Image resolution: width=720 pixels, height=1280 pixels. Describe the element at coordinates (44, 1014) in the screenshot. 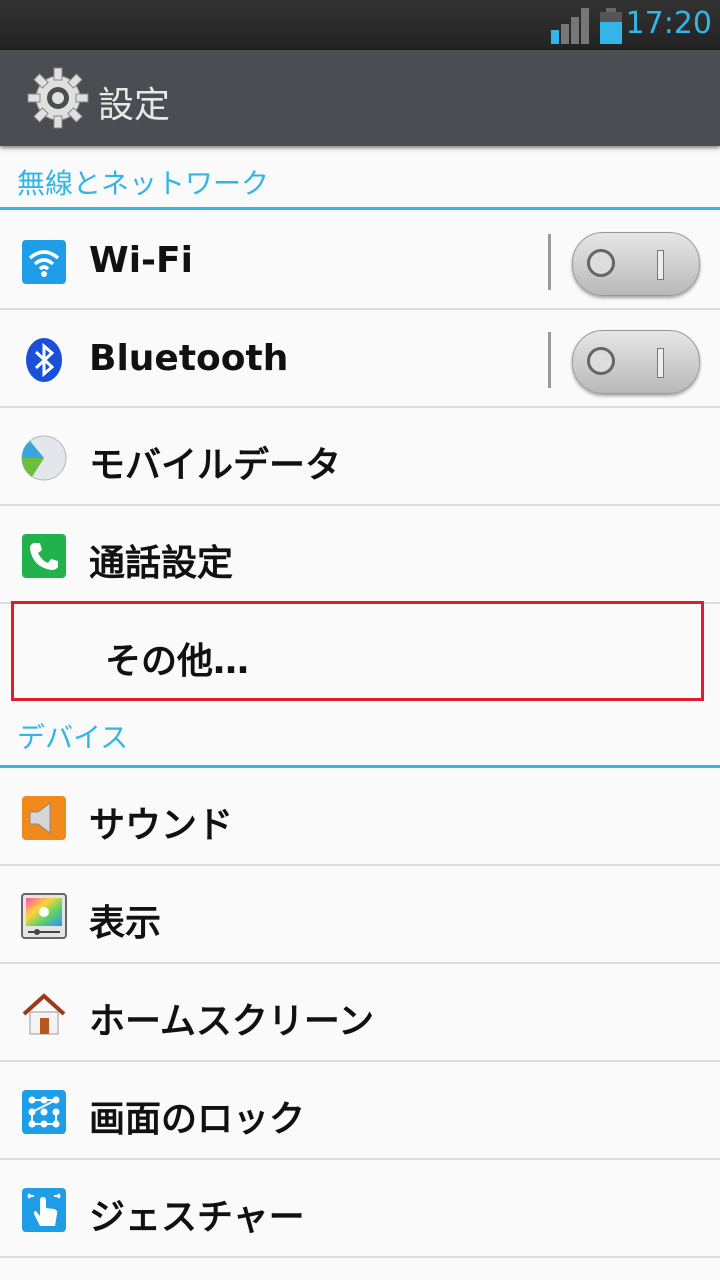

I see `home-icon` at that location.